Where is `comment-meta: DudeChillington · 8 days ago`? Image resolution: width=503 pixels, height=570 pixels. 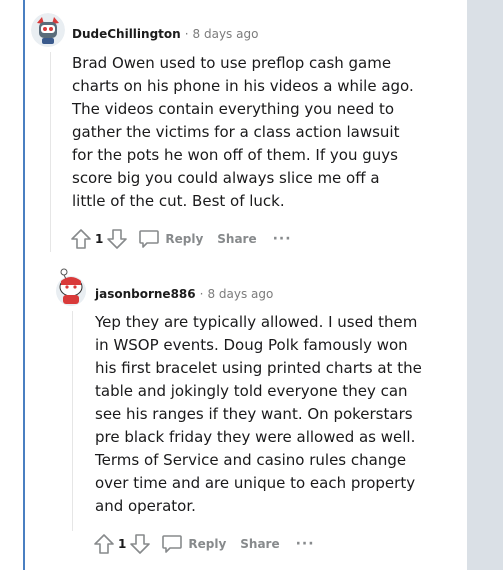
comment-meta: DudeChillington · 8 days ago is located at coordinates (165, 33).